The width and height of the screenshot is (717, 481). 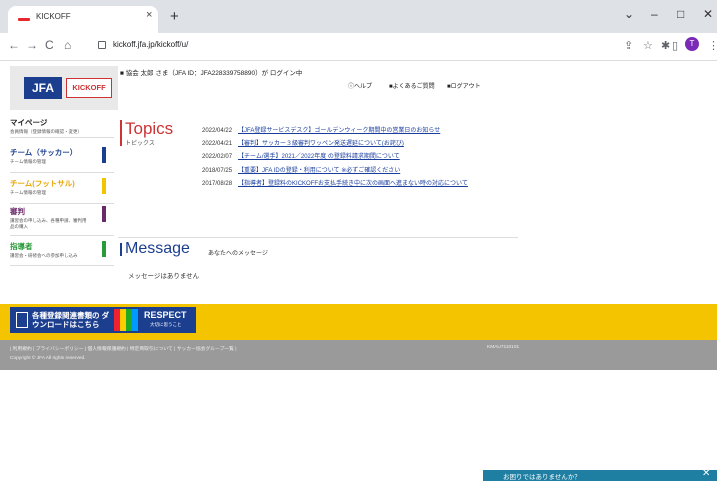 I want to click on forward-button: →, so click(x=32, y=45).